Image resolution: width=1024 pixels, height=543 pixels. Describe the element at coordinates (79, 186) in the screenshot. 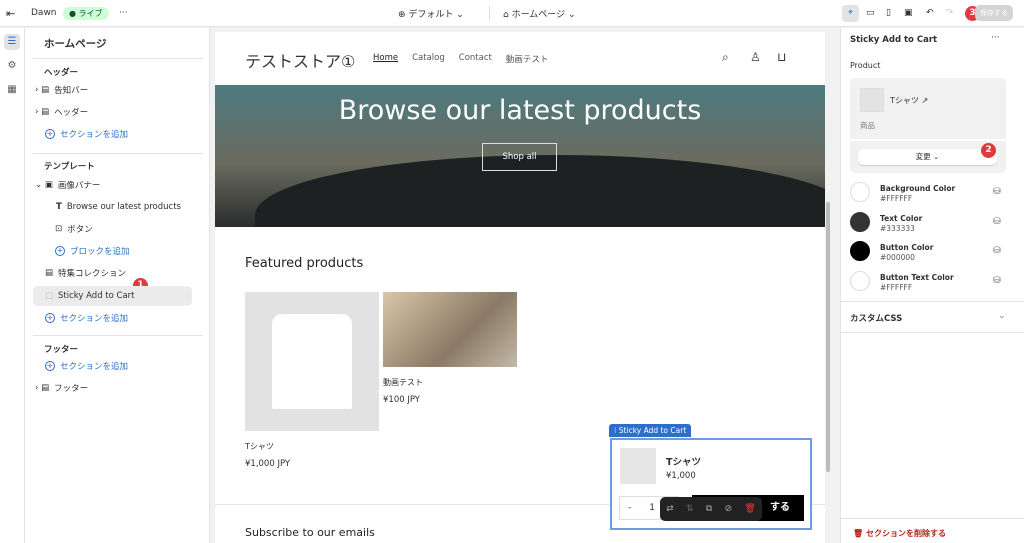

I see `section-label: 画像バナー` at that location.